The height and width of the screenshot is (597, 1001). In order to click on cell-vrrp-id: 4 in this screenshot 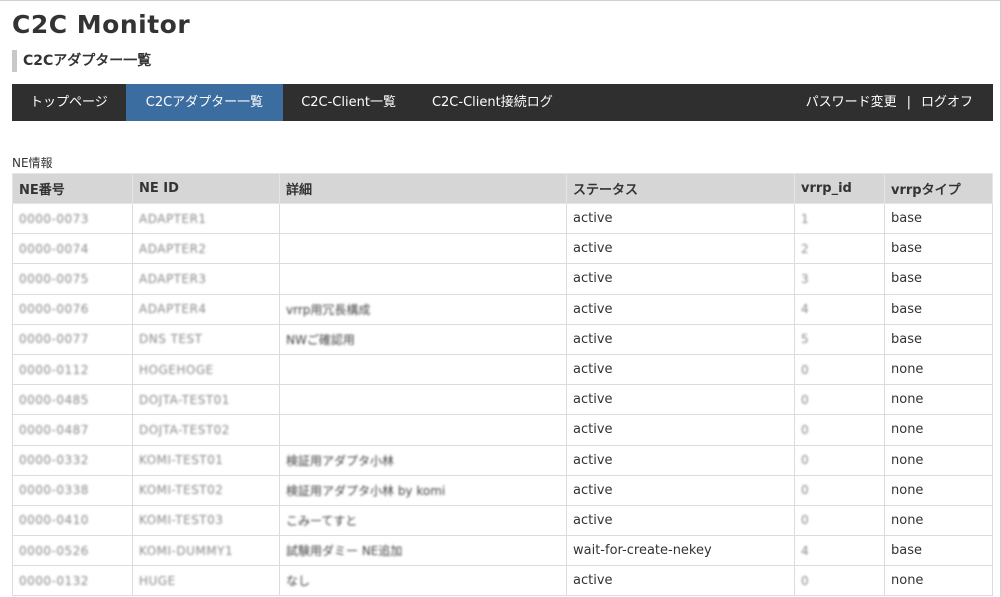, I will do `click(839, 551)`.